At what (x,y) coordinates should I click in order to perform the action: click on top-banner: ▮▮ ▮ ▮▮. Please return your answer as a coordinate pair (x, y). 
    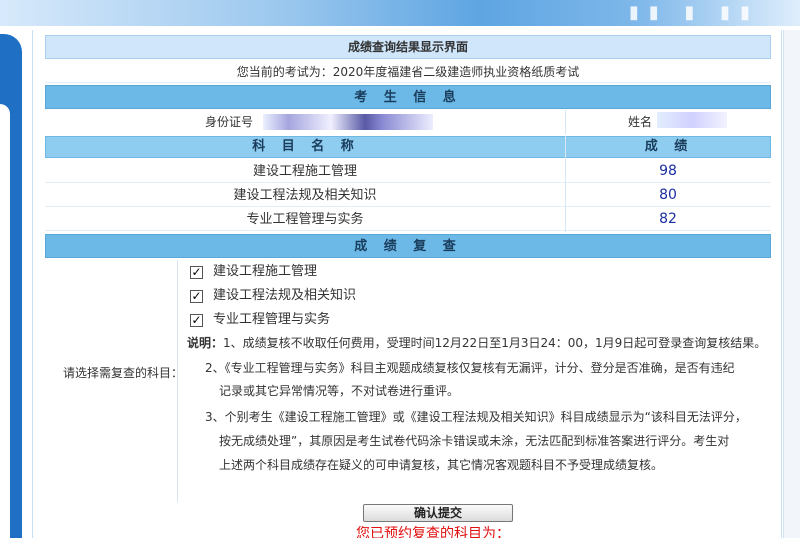
    Looking at the image, I should click on (400, 13).